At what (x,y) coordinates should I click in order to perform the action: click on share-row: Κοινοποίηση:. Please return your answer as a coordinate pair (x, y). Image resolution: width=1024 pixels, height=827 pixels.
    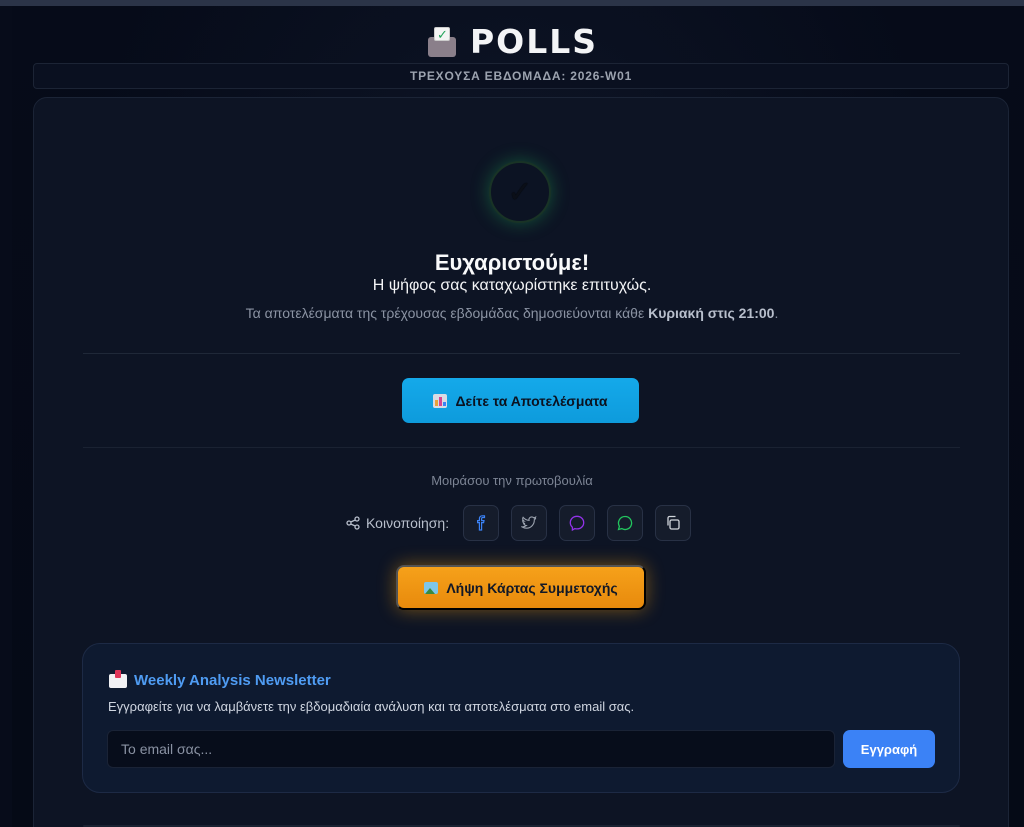
    Looking at the image, I should click on (524, 523).